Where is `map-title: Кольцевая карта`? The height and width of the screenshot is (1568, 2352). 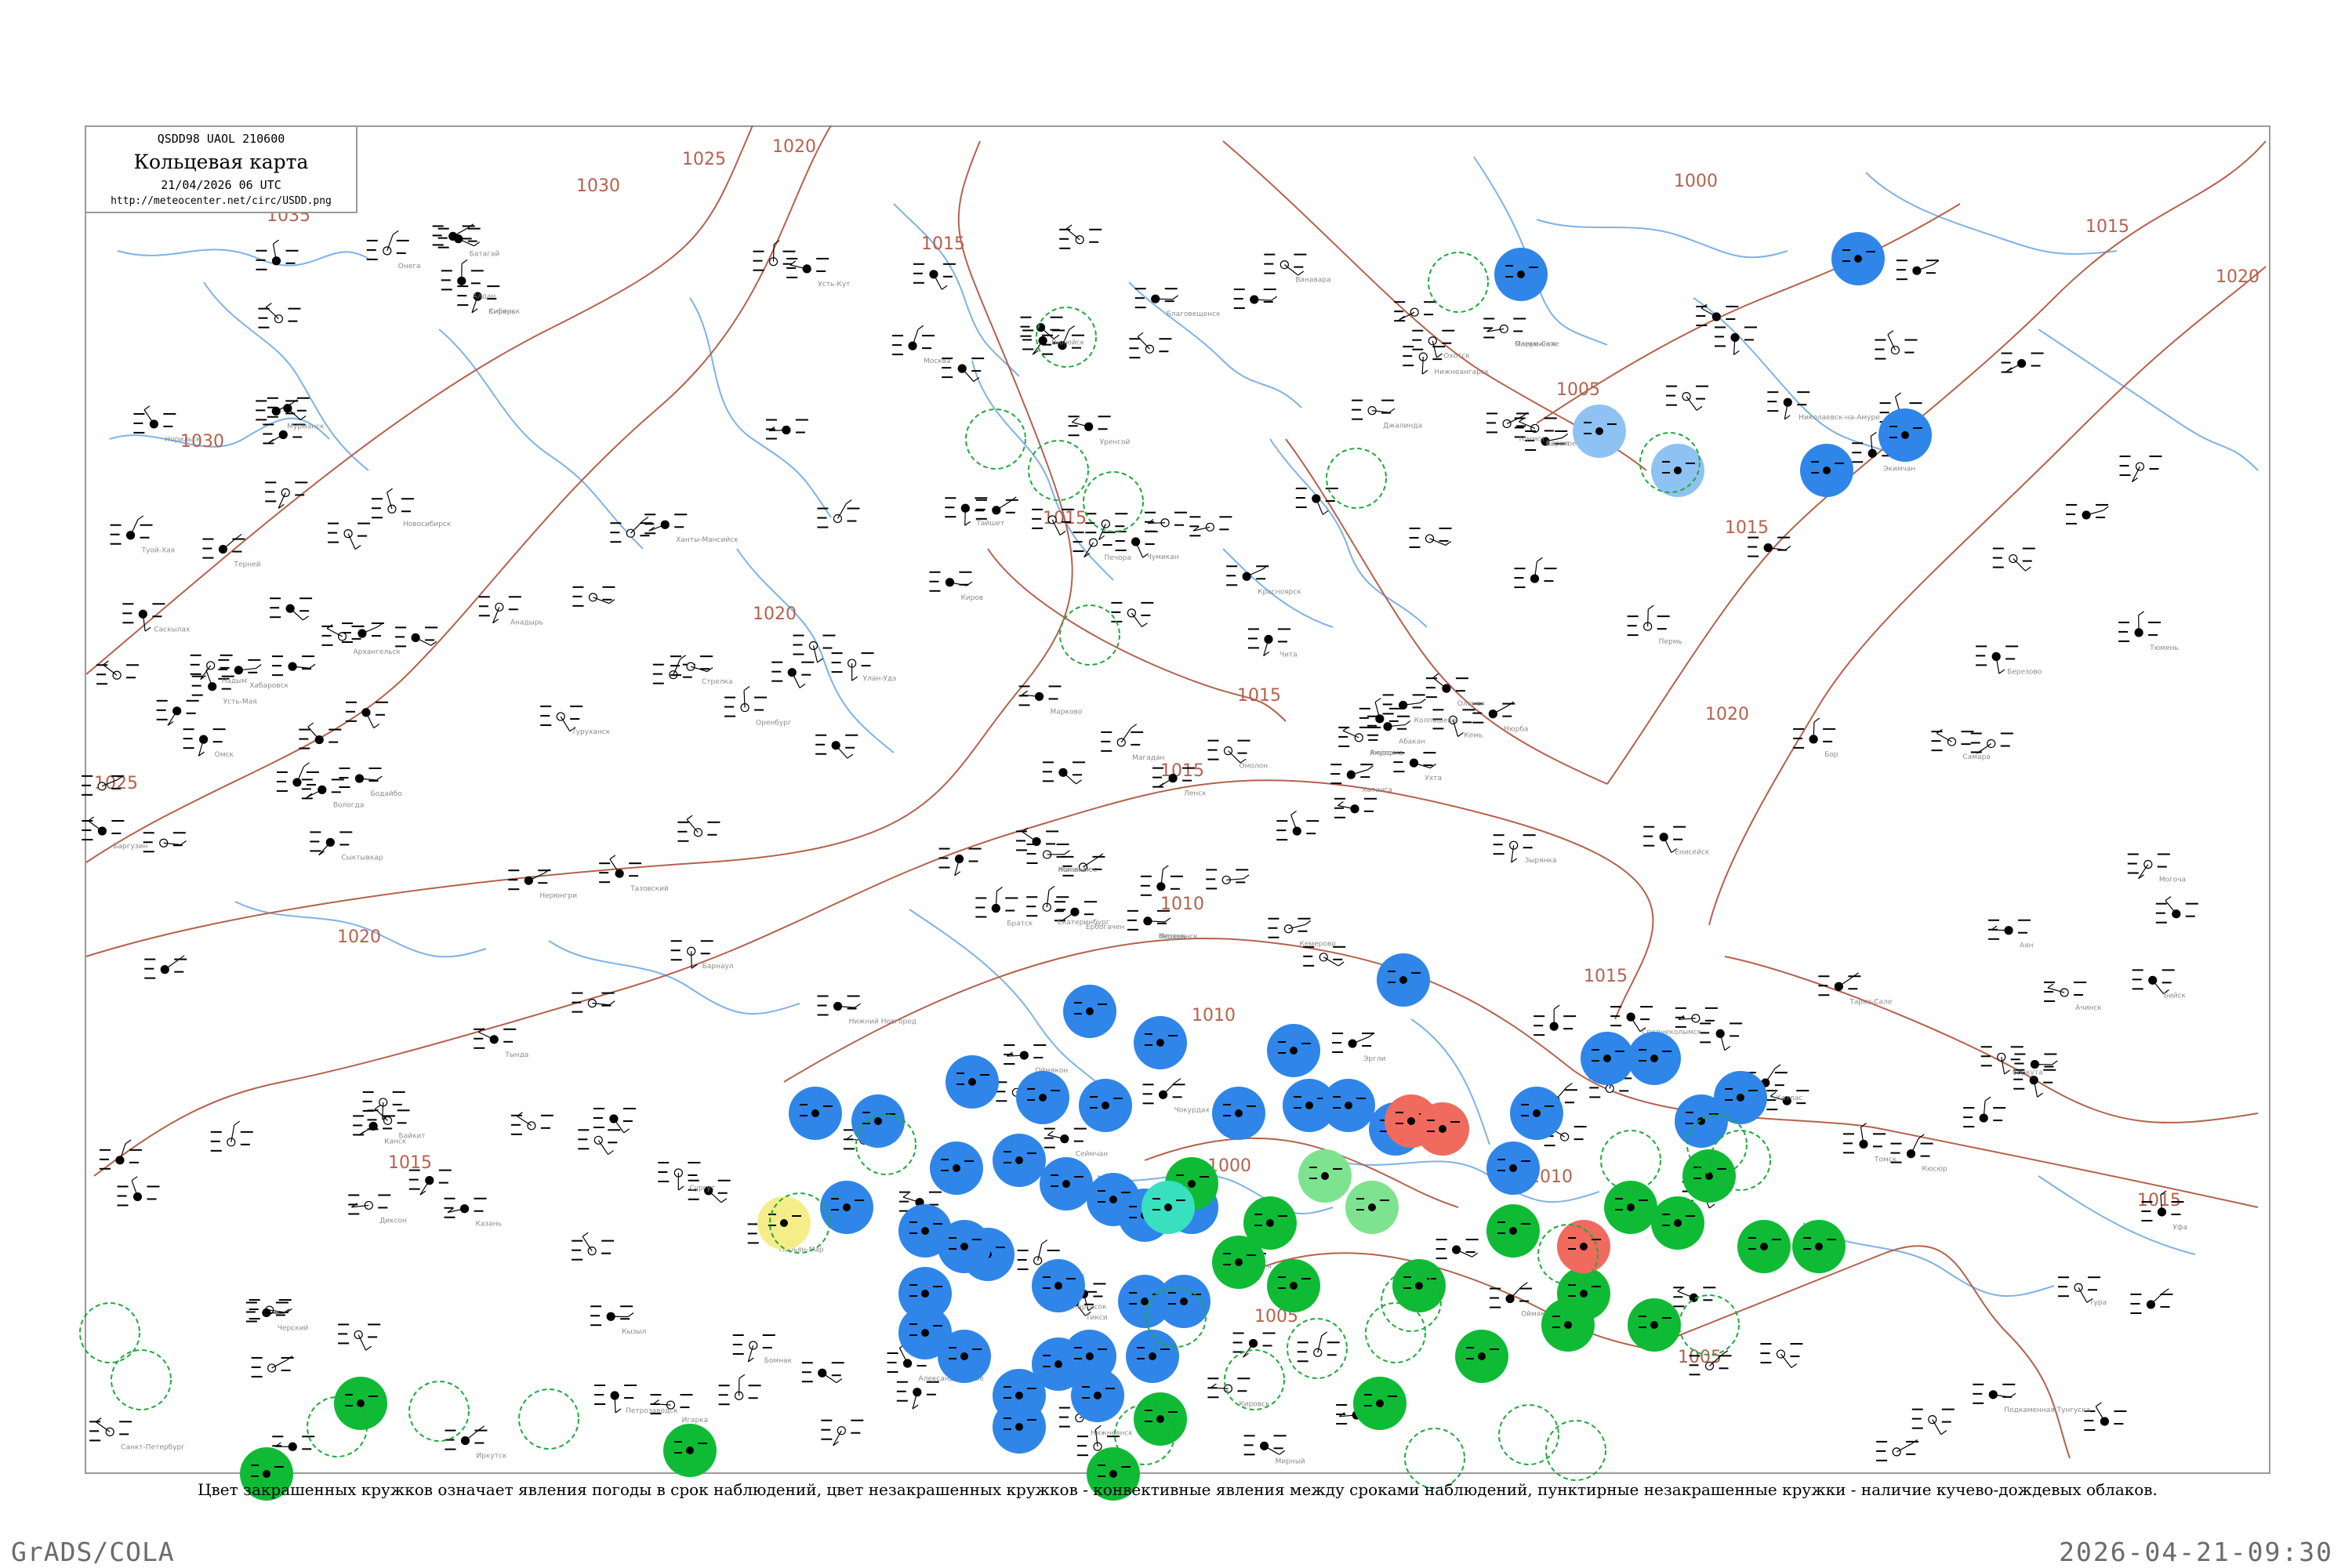 map-title: Кольцевая карта is located at coordinates (221, 162).